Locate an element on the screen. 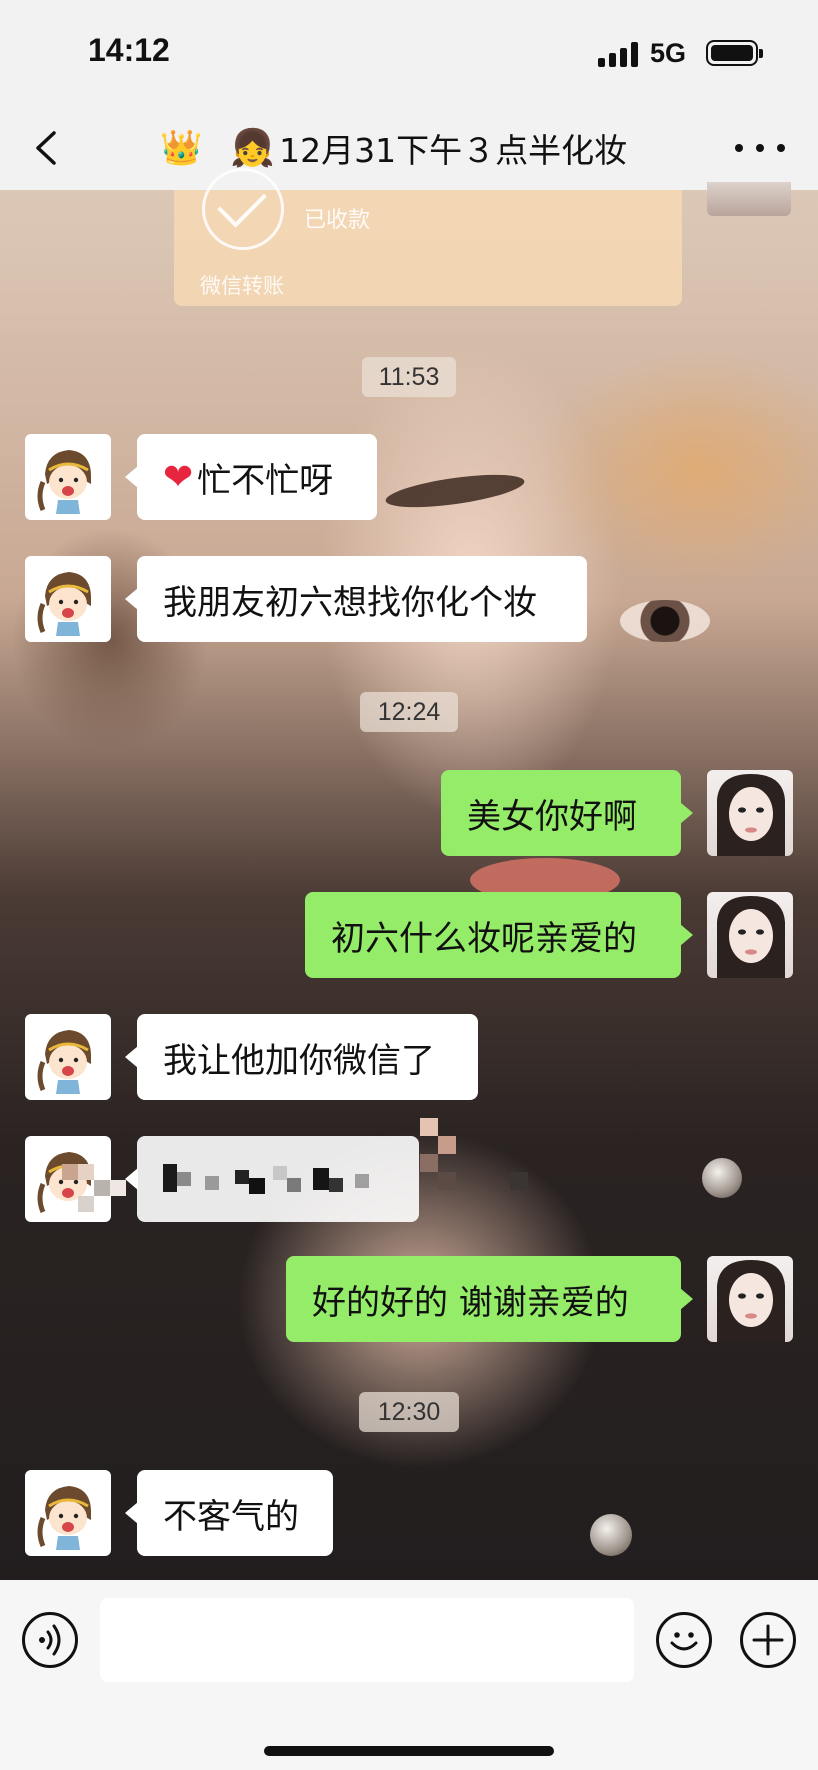 This screenshot has width=818, height=1770. plus-icon is located at coordinates (768, 1640).